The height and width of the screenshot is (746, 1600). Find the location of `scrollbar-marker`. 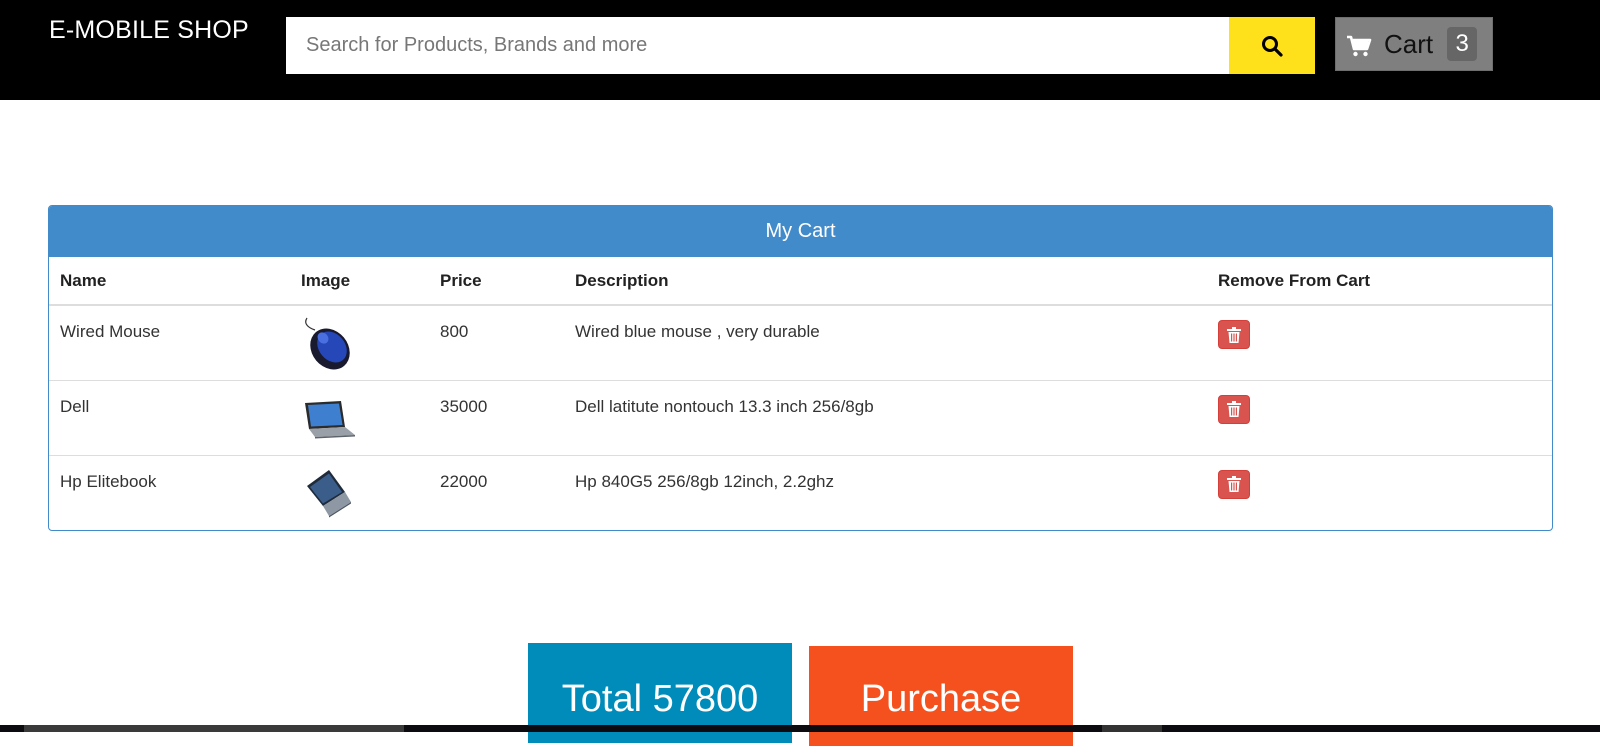

scrollbar-marker is located at coordinates (1132, 728).